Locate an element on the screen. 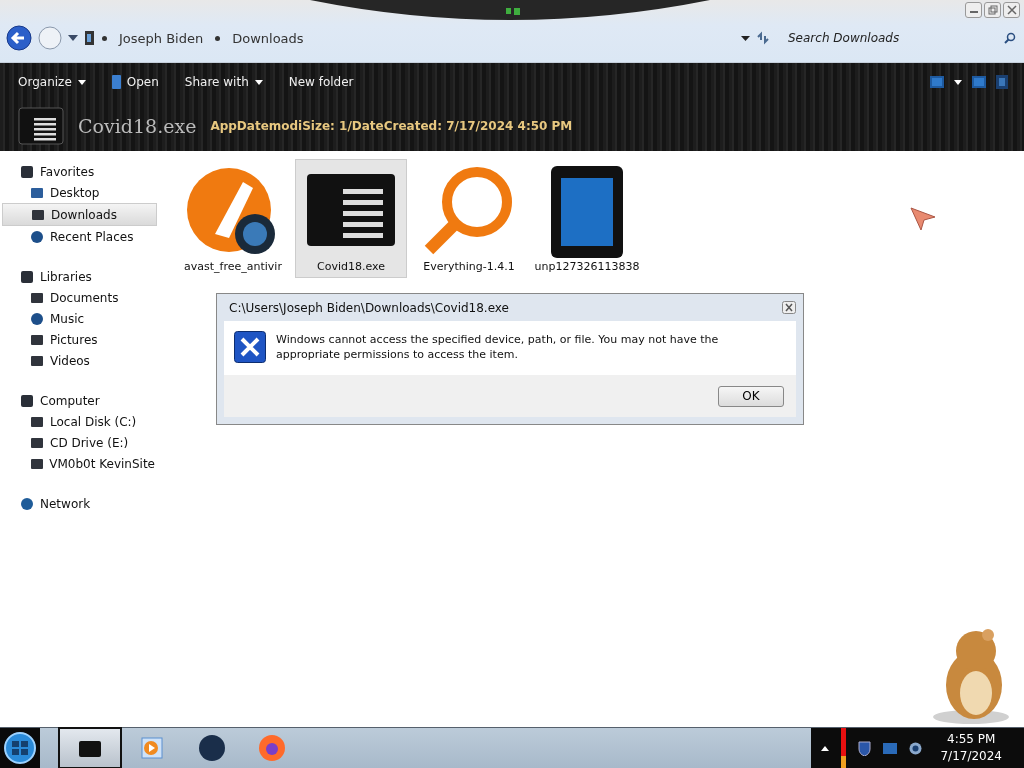 The image size is (1024, 768). sidebar-item: VM0b0t KevinSite is located at coordinates (77, 463).